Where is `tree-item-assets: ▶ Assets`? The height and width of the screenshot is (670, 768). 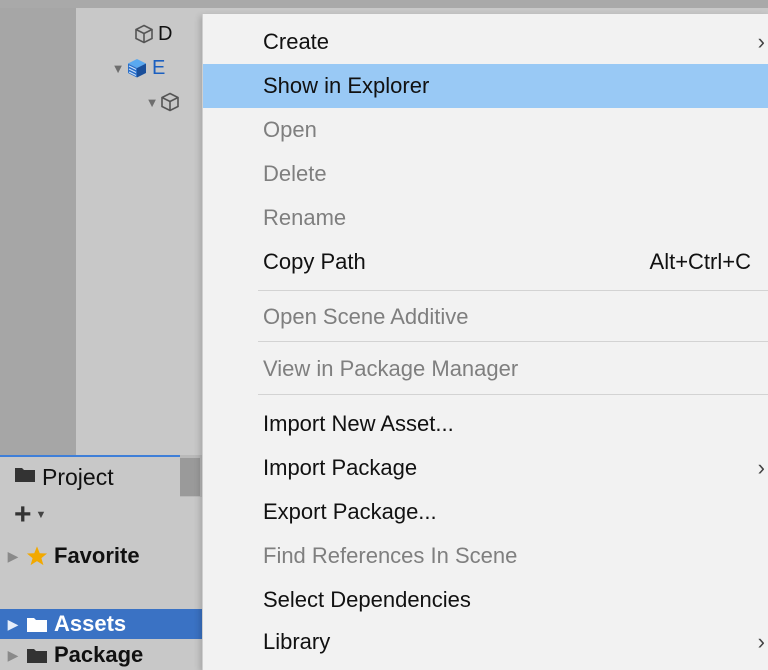
tree-item-assets: ▶ Assets is located at coordinates (101, 624).